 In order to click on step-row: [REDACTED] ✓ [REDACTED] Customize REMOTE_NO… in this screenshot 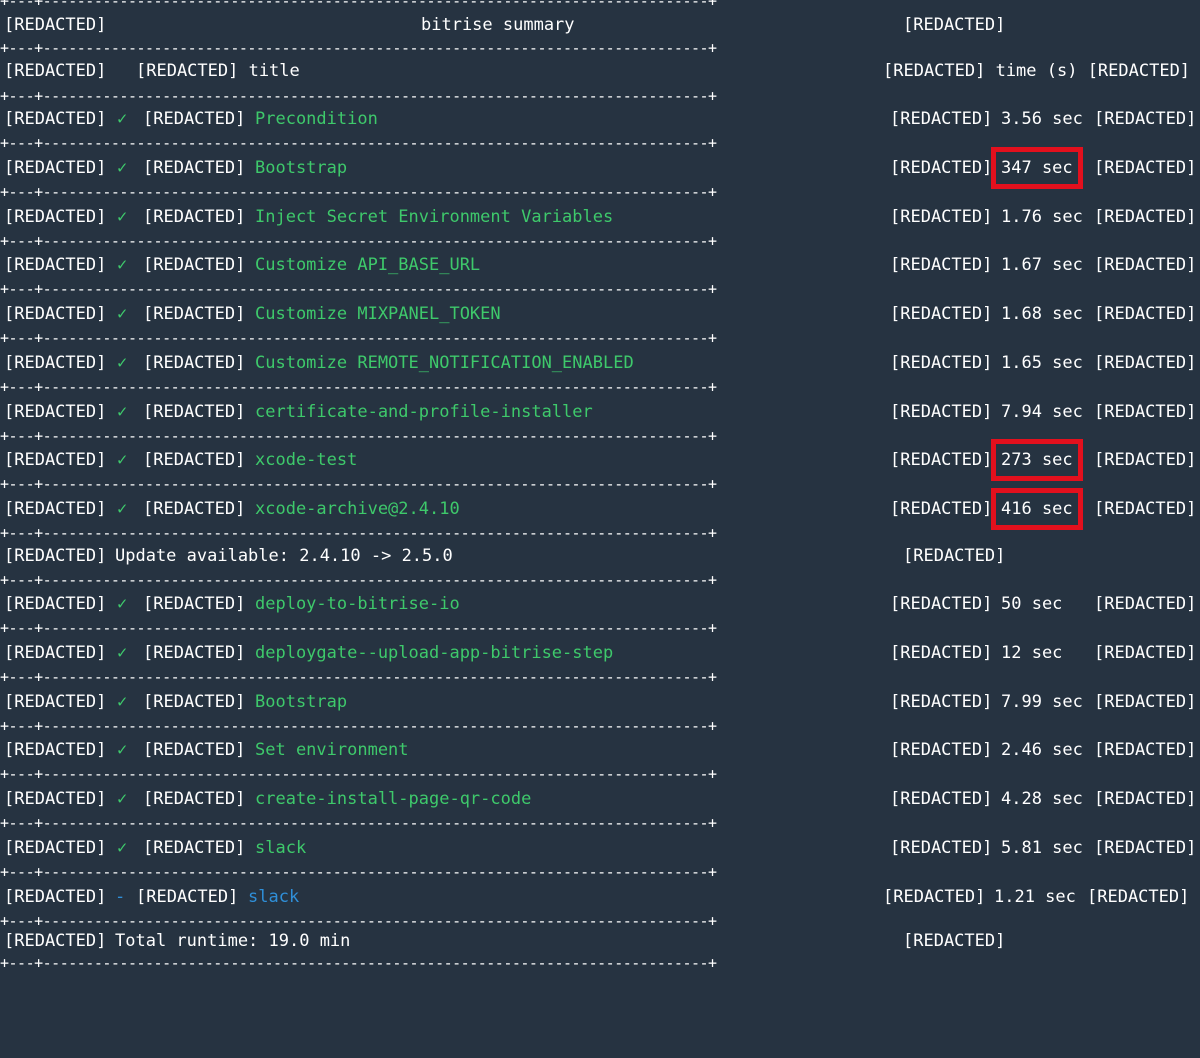, I will do `click(600, 363)`.